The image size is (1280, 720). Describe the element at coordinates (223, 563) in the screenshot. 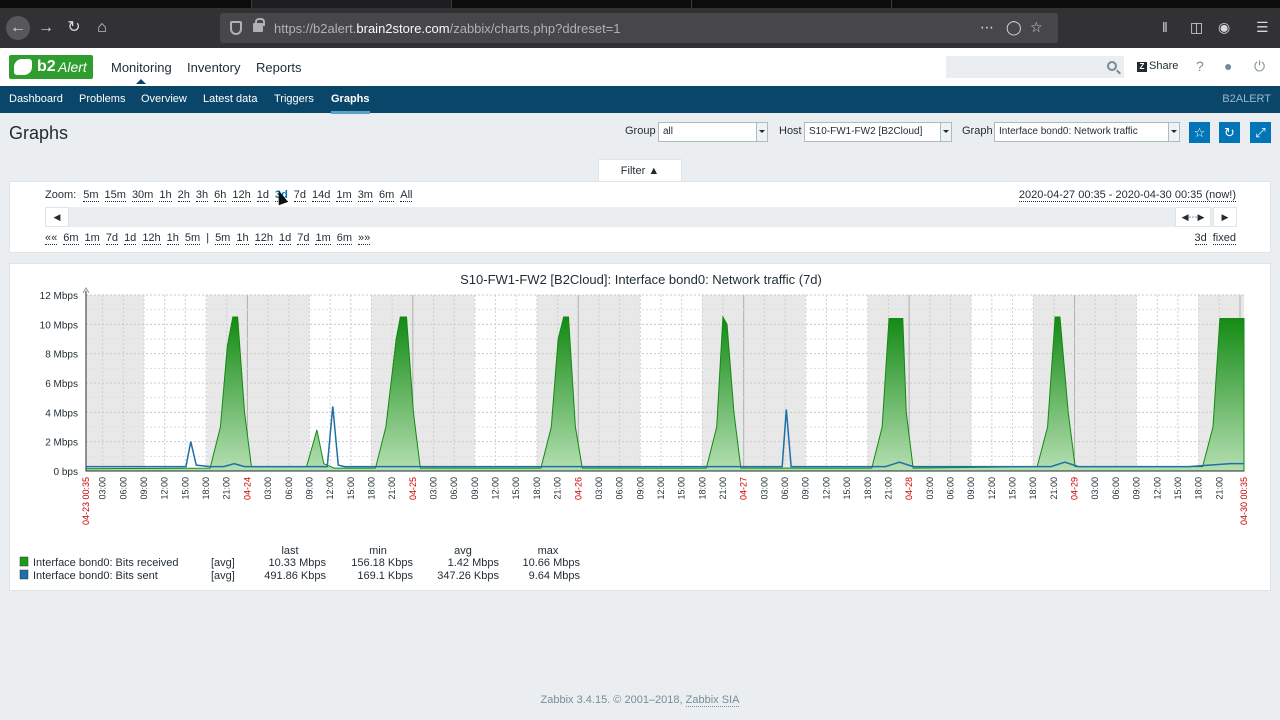

I see `legend-func: [avg]` at that location.